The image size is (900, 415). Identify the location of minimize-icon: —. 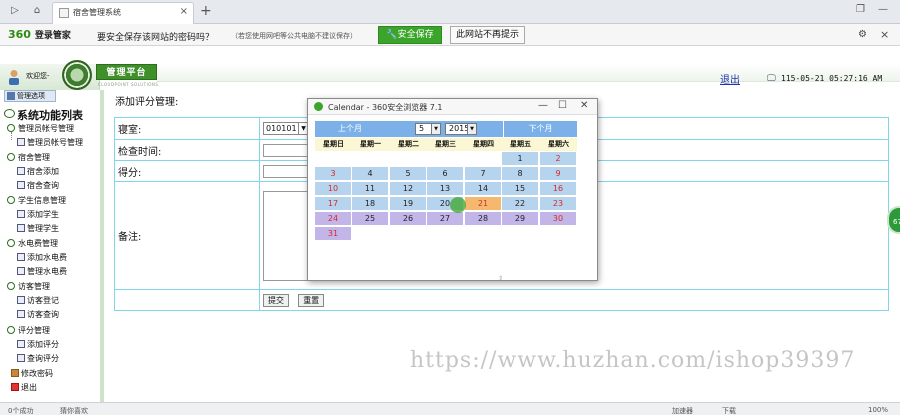
(543, 105).